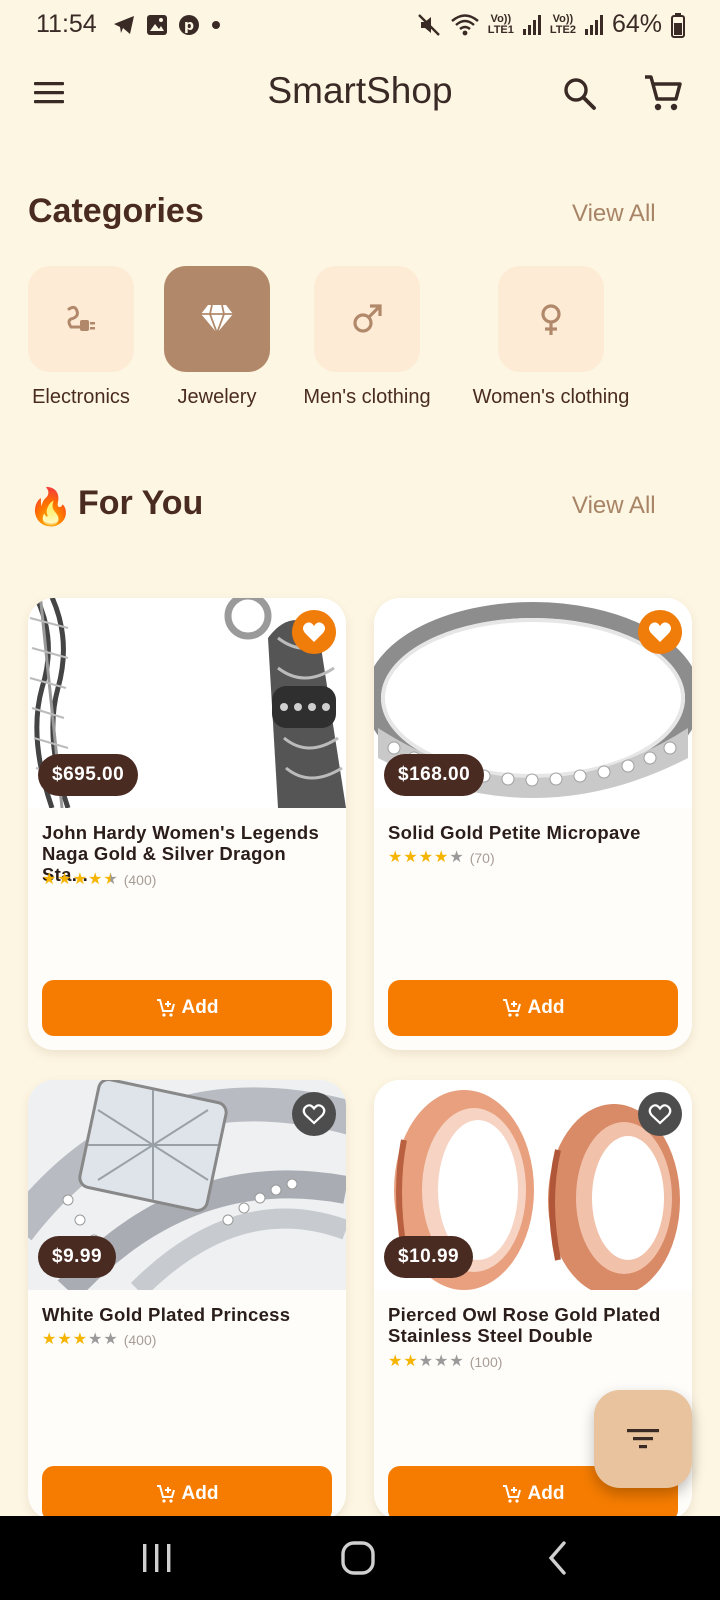  What do you see at coordinates (360, 90) in the screenshot?
I see `app-title: SmartShop` at bounding box center [360, 90].